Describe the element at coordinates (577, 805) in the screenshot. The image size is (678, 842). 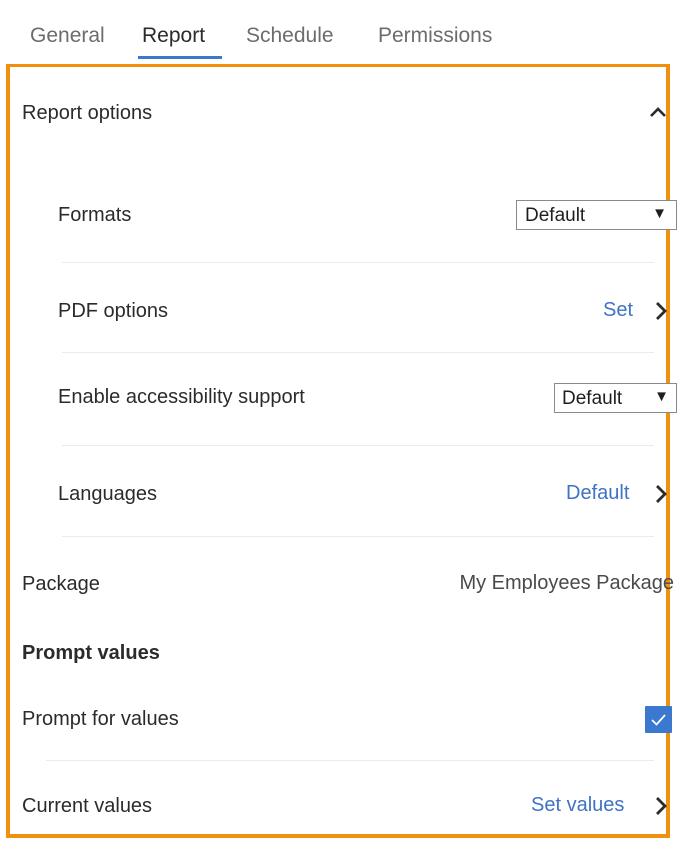
I see `set-values-link: Set values` at that location.